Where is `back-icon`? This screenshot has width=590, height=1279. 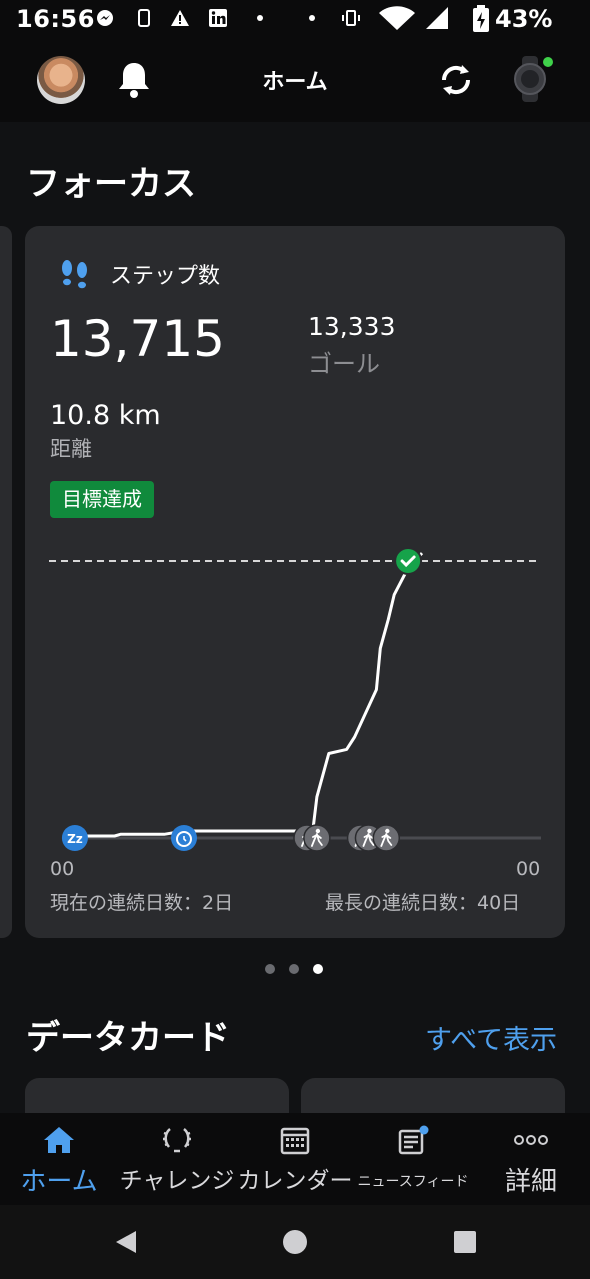 back-icon is located at coordinates (126, 1242).